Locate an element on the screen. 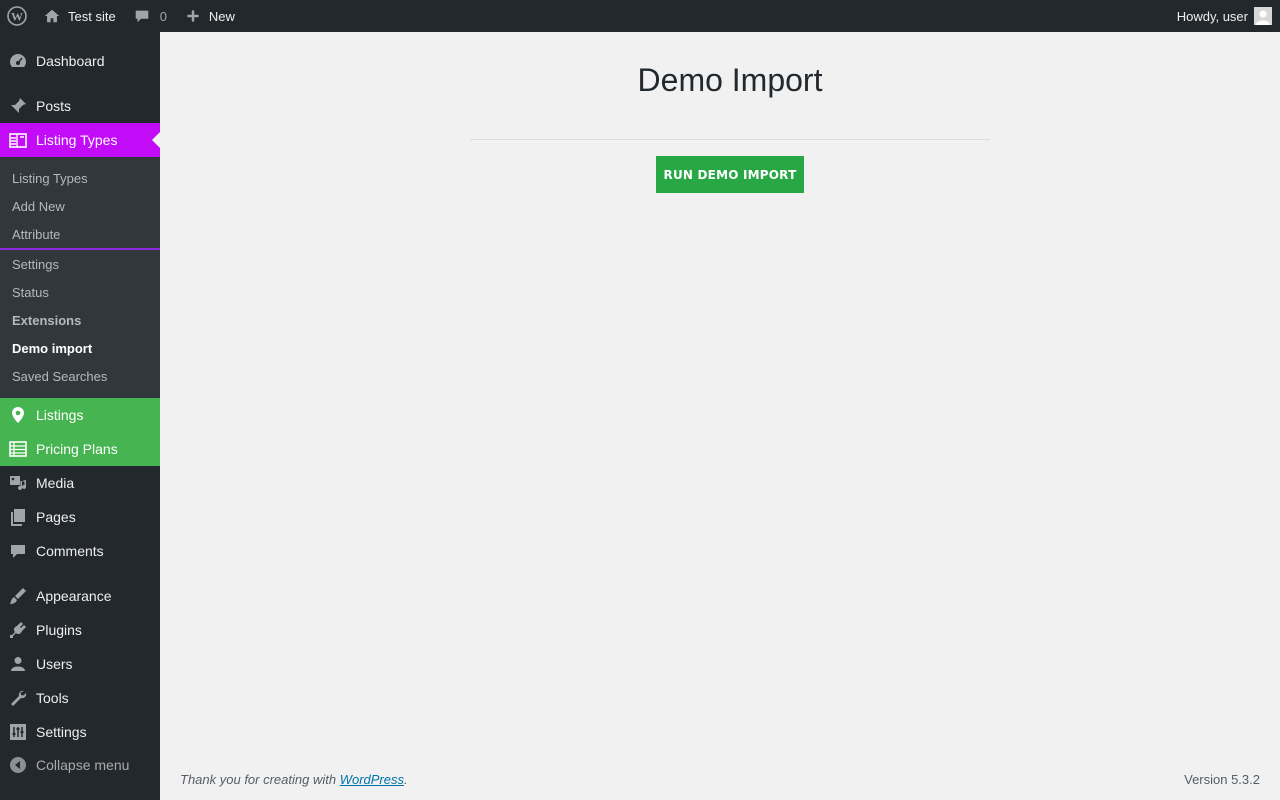  menu-posts: Posts is located at coordinates (80, 106).